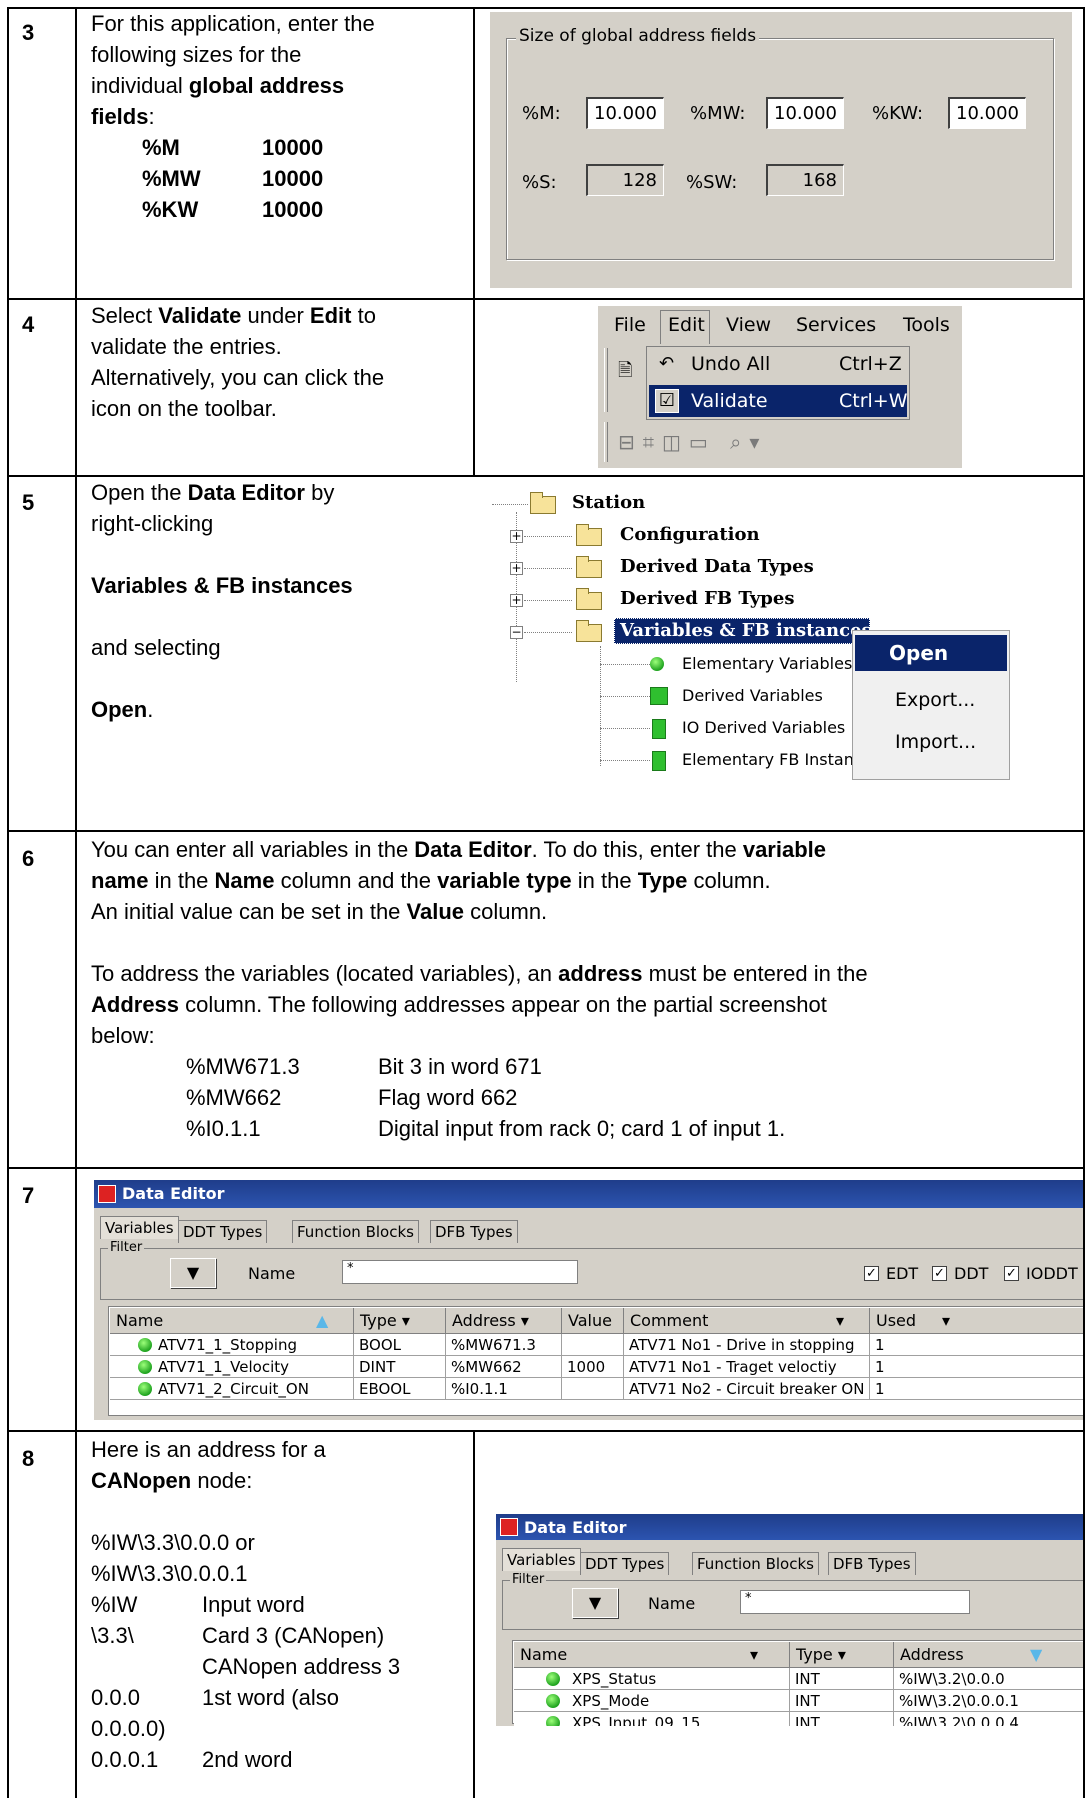  Describe the element at coordinates (988, 1701) in the screenshot. I see `cell-address: %IW\3.2\0.0.0.1` at that location.